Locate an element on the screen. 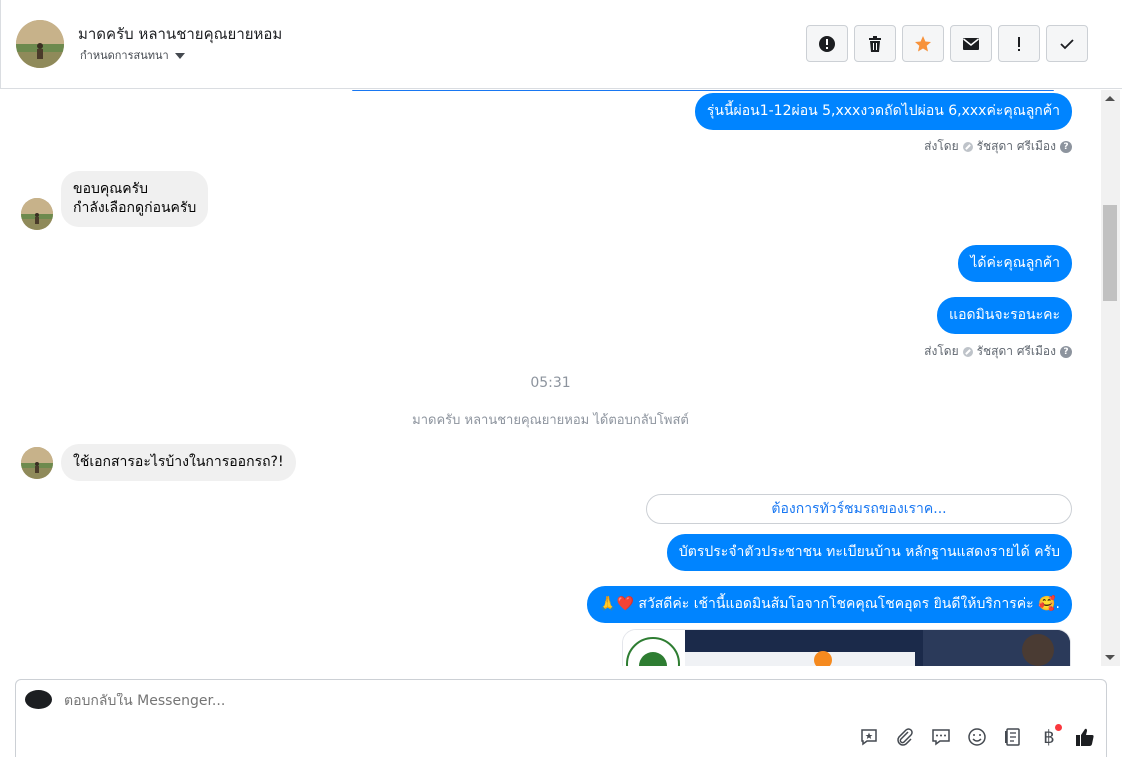  baht-icon: ฿ is located at coordinates (1049, 737).